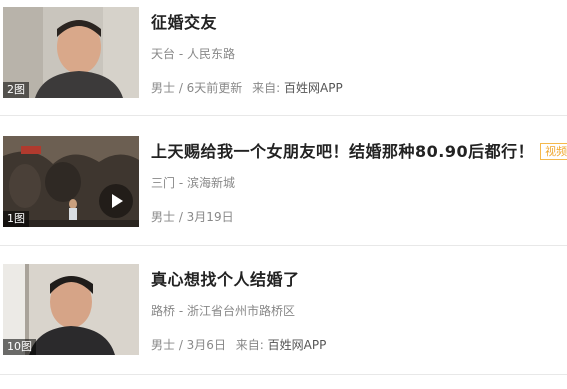  What do you see at coordinates (71, 52) in the screenshot?
I see `listing-photo: 2图` at bounding box center [71, 52].